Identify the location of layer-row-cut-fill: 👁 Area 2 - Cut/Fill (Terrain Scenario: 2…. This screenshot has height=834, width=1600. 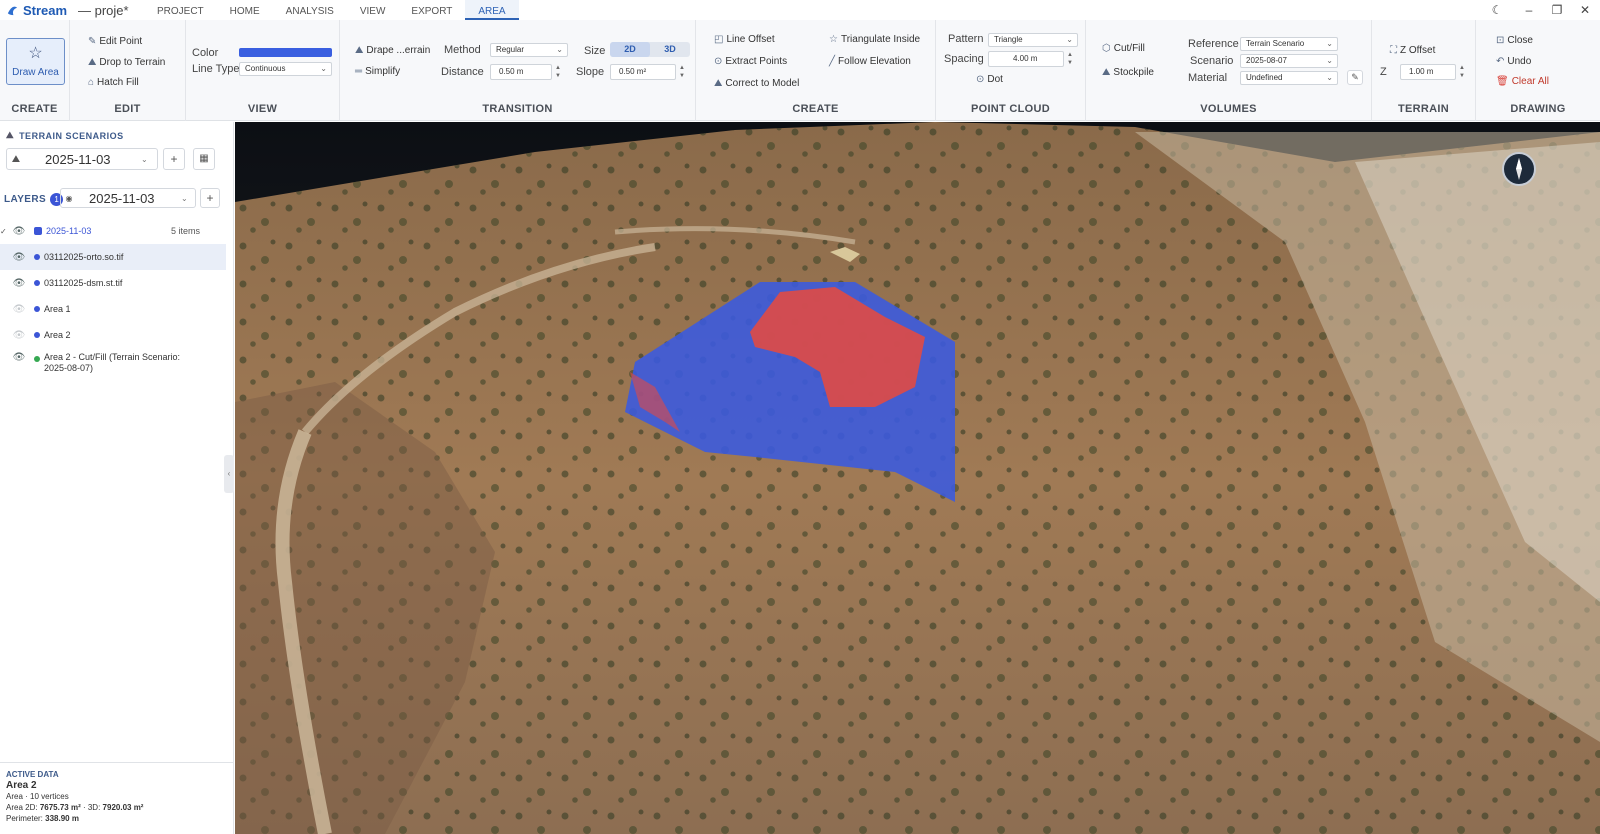
(113, 364).